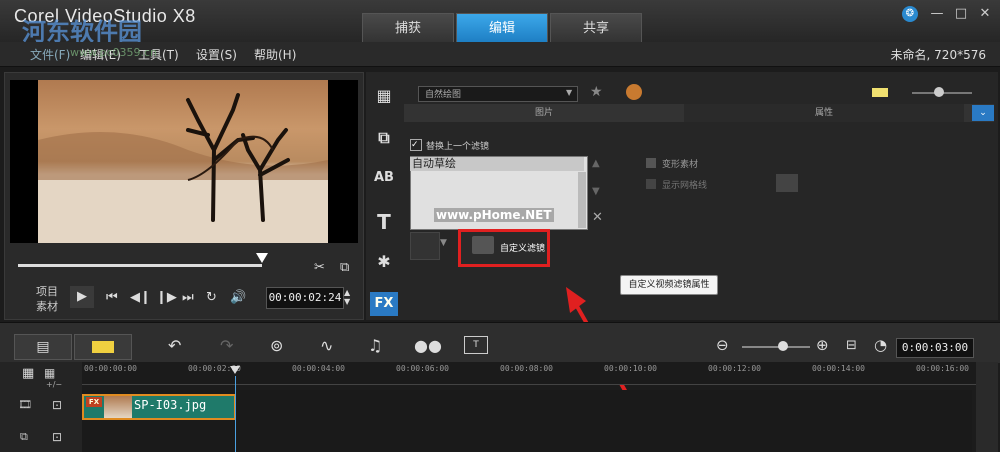  I want to click on overlay-visibility-icon: ⊡, so click(57, 437).